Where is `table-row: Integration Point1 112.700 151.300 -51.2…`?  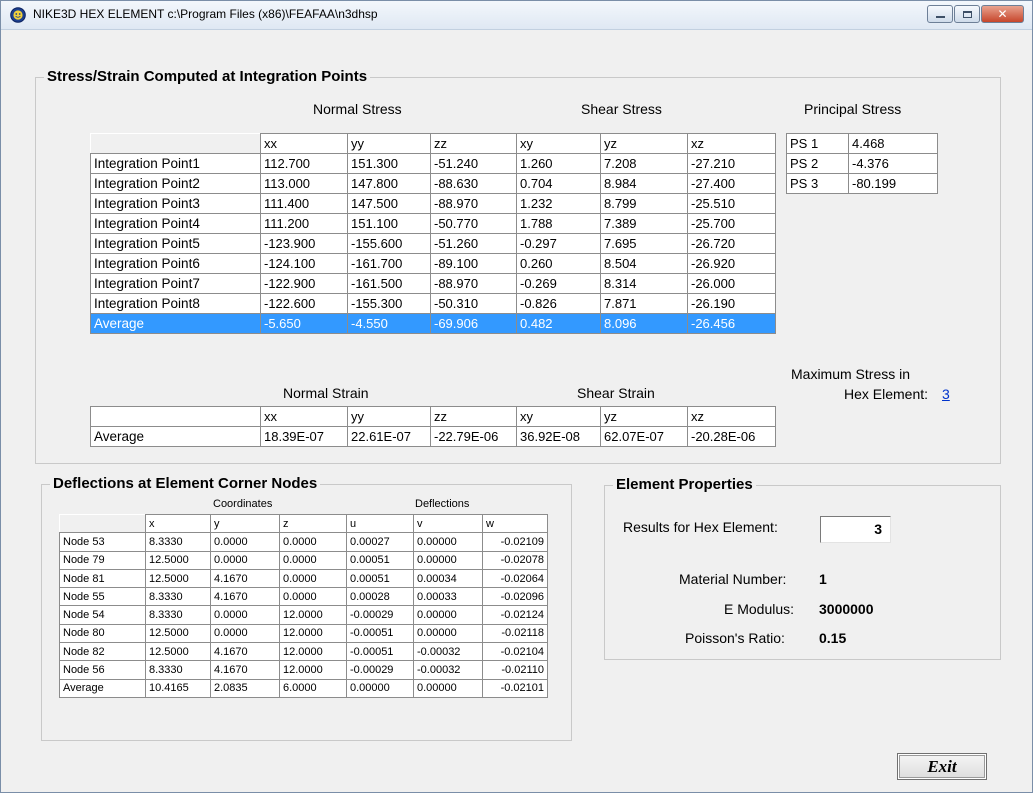 table-row: Integration Point1 112.700 151.300 -51.2… is located at coordinates (433, 163).